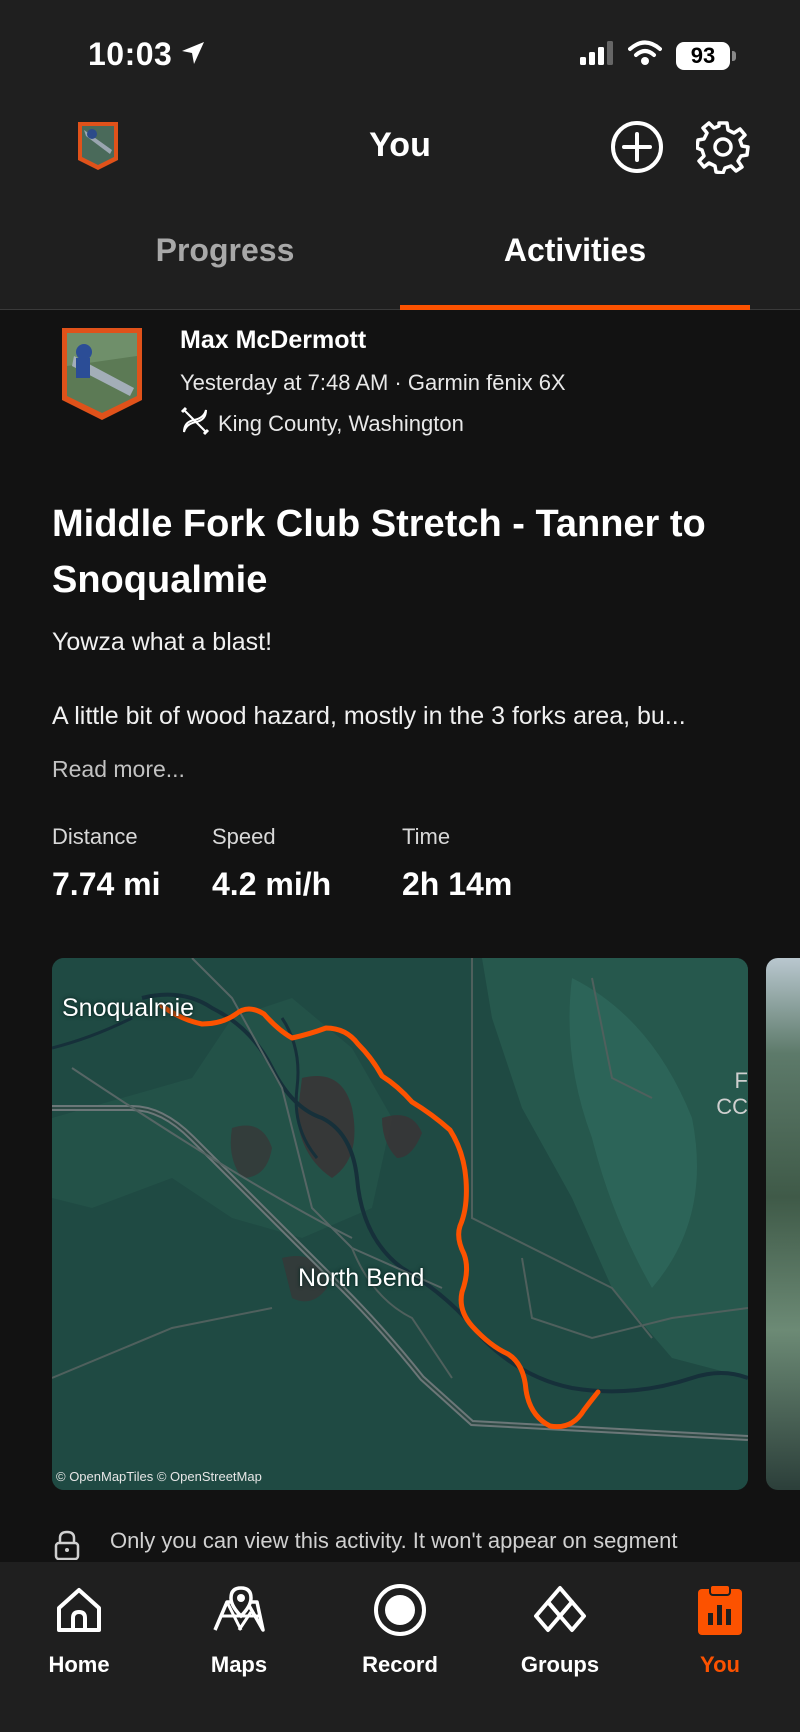 The image size is (800, 1732). I want to click on add-icon, so click(637, 149).